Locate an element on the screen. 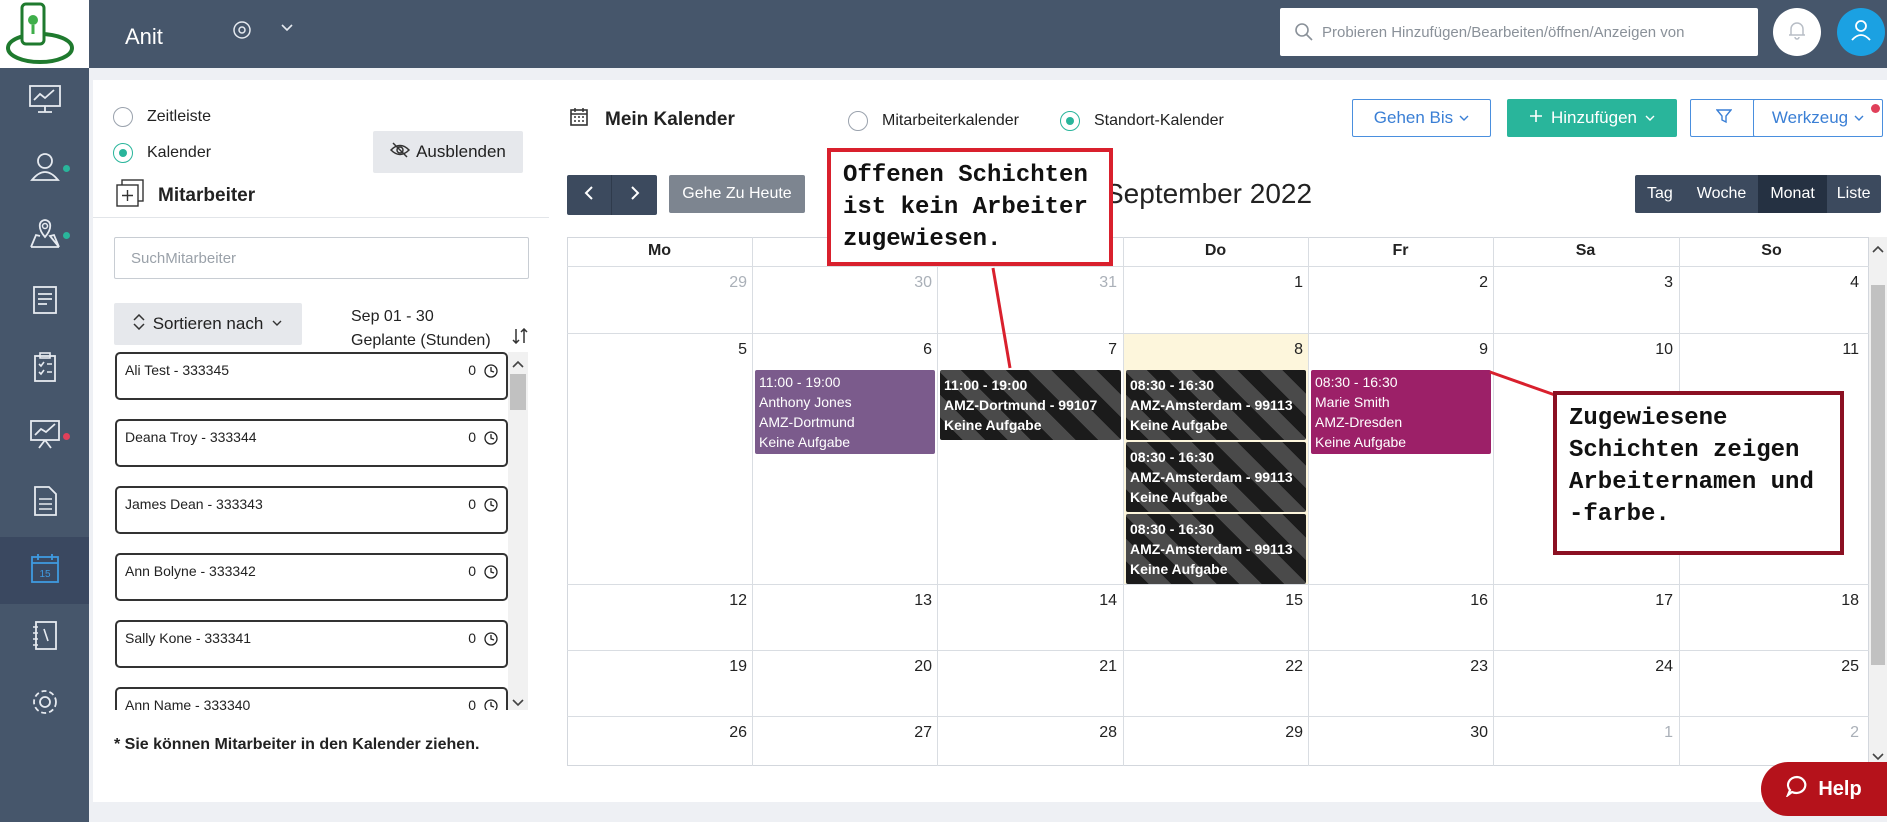  chat-bubble-icon is located at coordinates (1796, 789).